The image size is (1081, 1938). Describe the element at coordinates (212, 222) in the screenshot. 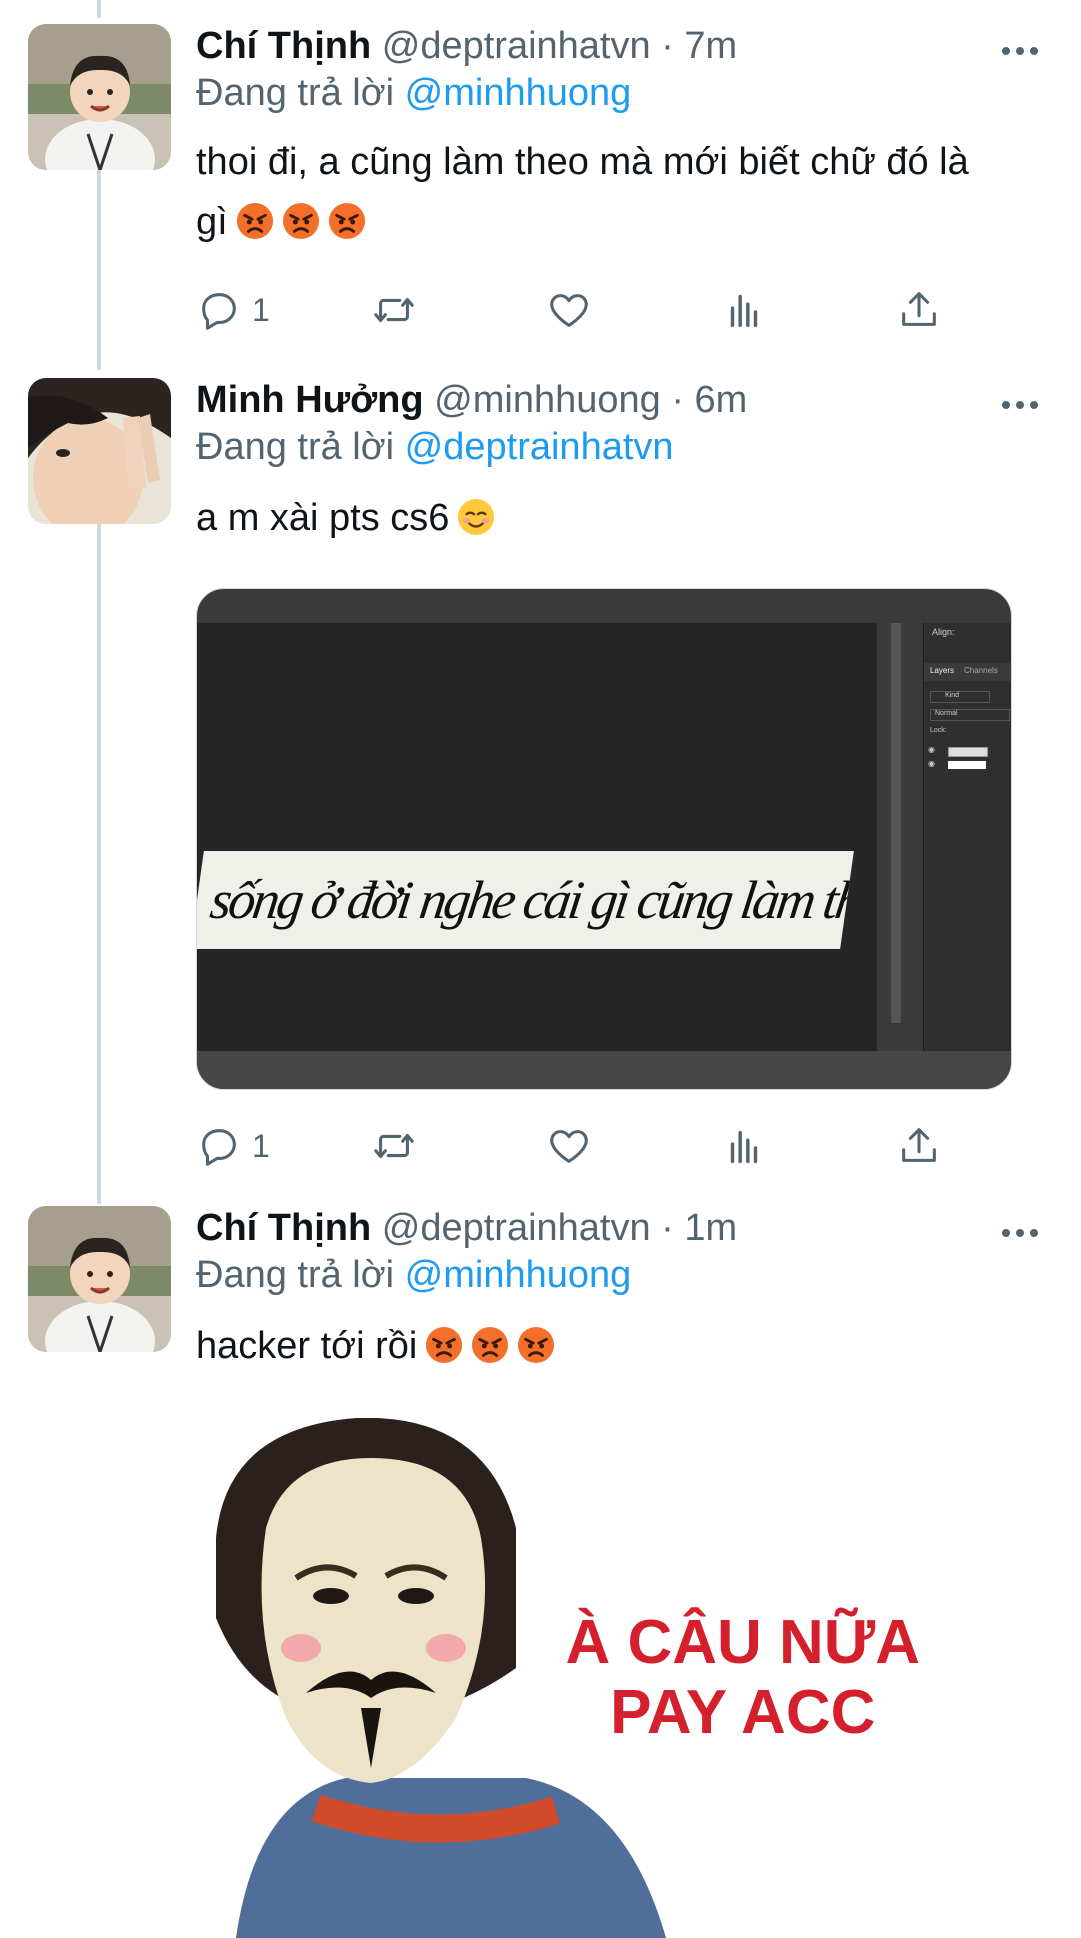

I see `tweet-text-line: gì` at that location.